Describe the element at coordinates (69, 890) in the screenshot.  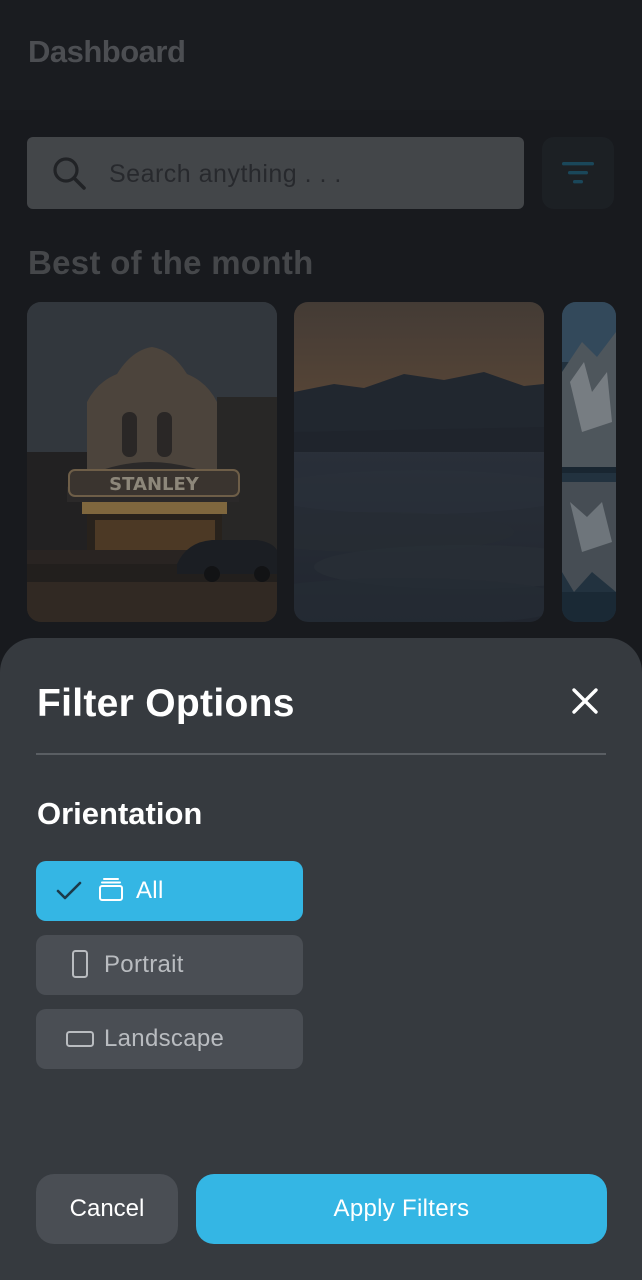
I see `check-icon` at that location.